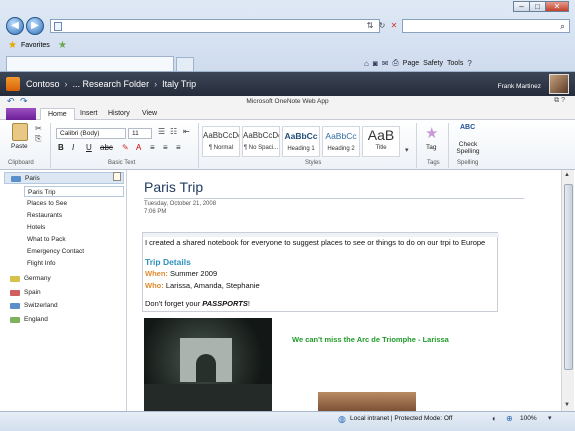  I want to click on check-spelling-button: Check Spelling, so click(468, 148).